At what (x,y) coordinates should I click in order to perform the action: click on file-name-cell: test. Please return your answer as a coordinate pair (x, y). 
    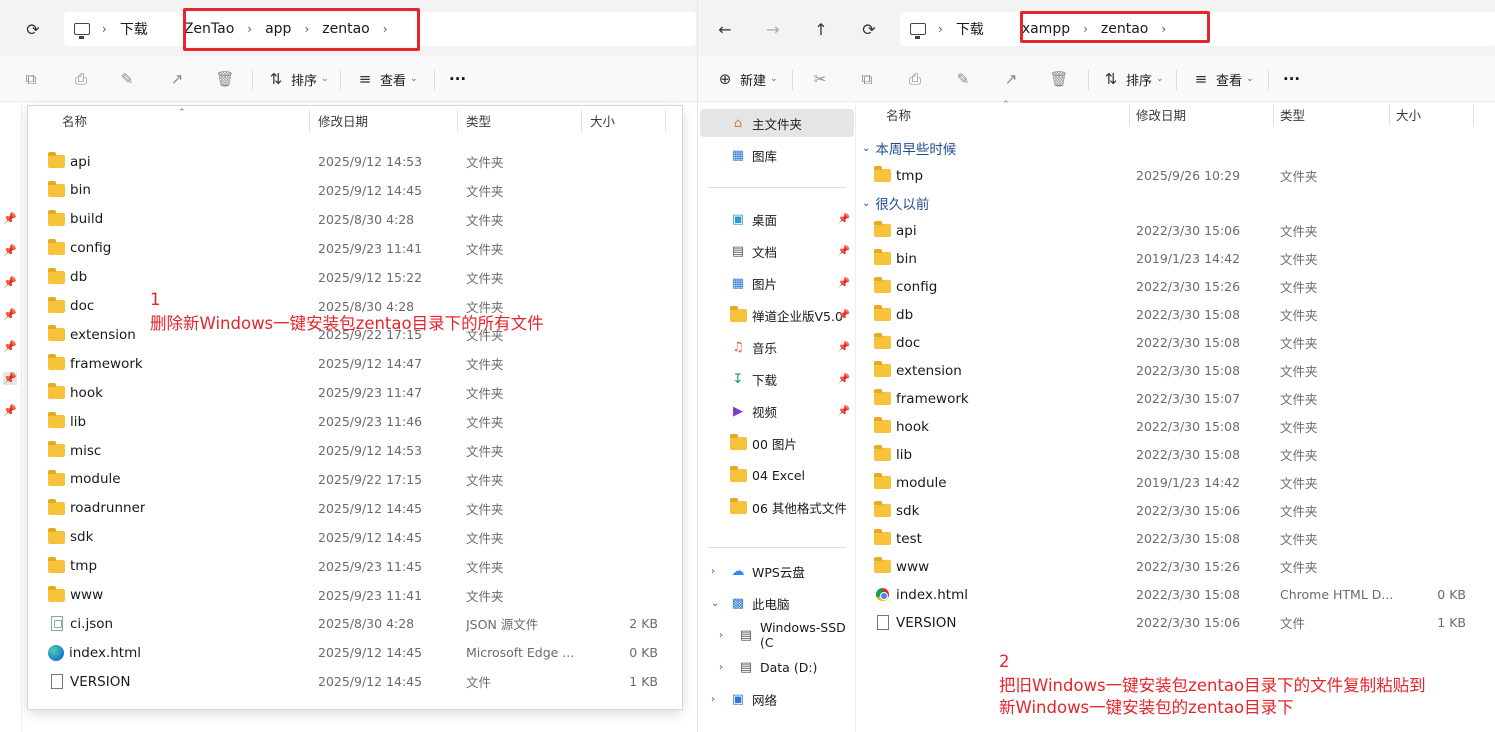
    Looking at the image, I should click on (898, 538).